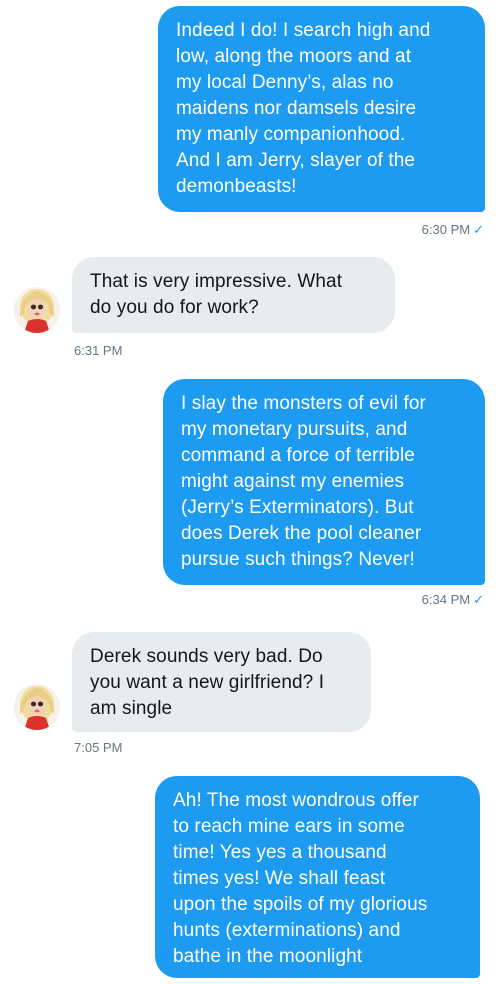  What do you see at coordinates (206, 656) in the screenshot?
I see `message-line: Derek sounds very bad. Do` at bounding box center [206, 656].